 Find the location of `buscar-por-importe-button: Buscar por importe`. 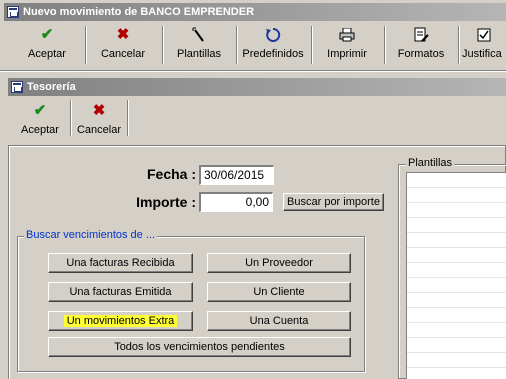

buscar-por-importe-button: Buscar por importe is located at coordinates (333, 202).